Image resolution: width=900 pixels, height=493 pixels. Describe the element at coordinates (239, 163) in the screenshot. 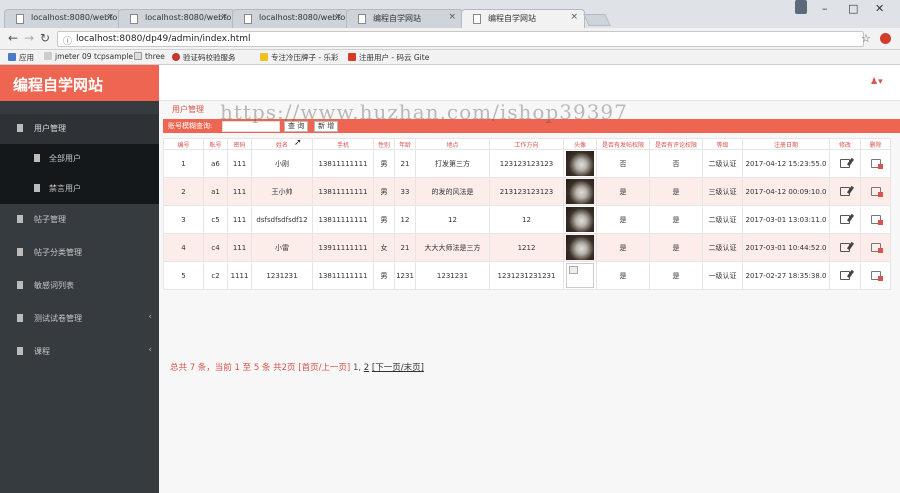

I see `cell-password: 111` at that location.